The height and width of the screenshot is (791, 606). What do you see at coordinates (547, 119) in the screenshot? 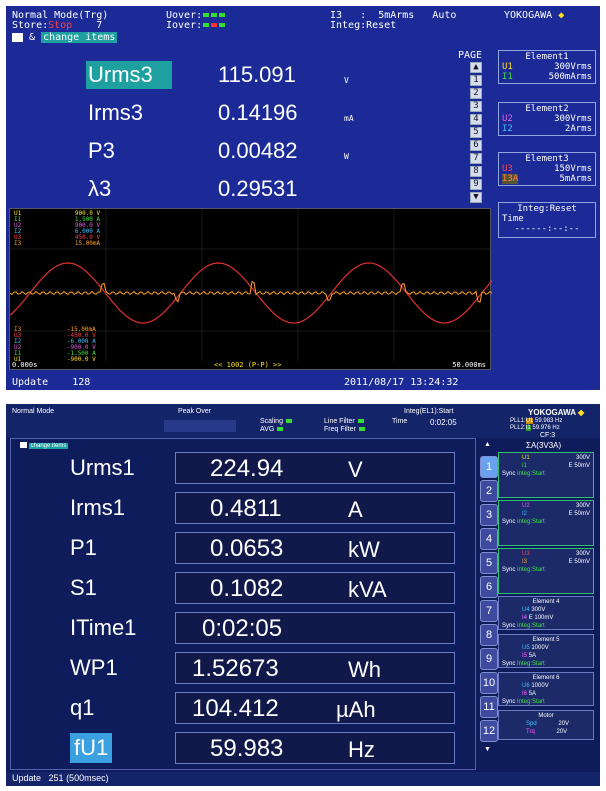
I see `element2-box: Element2 U2 300Vrms I2 2Arms` at bounding box center [547, 119].